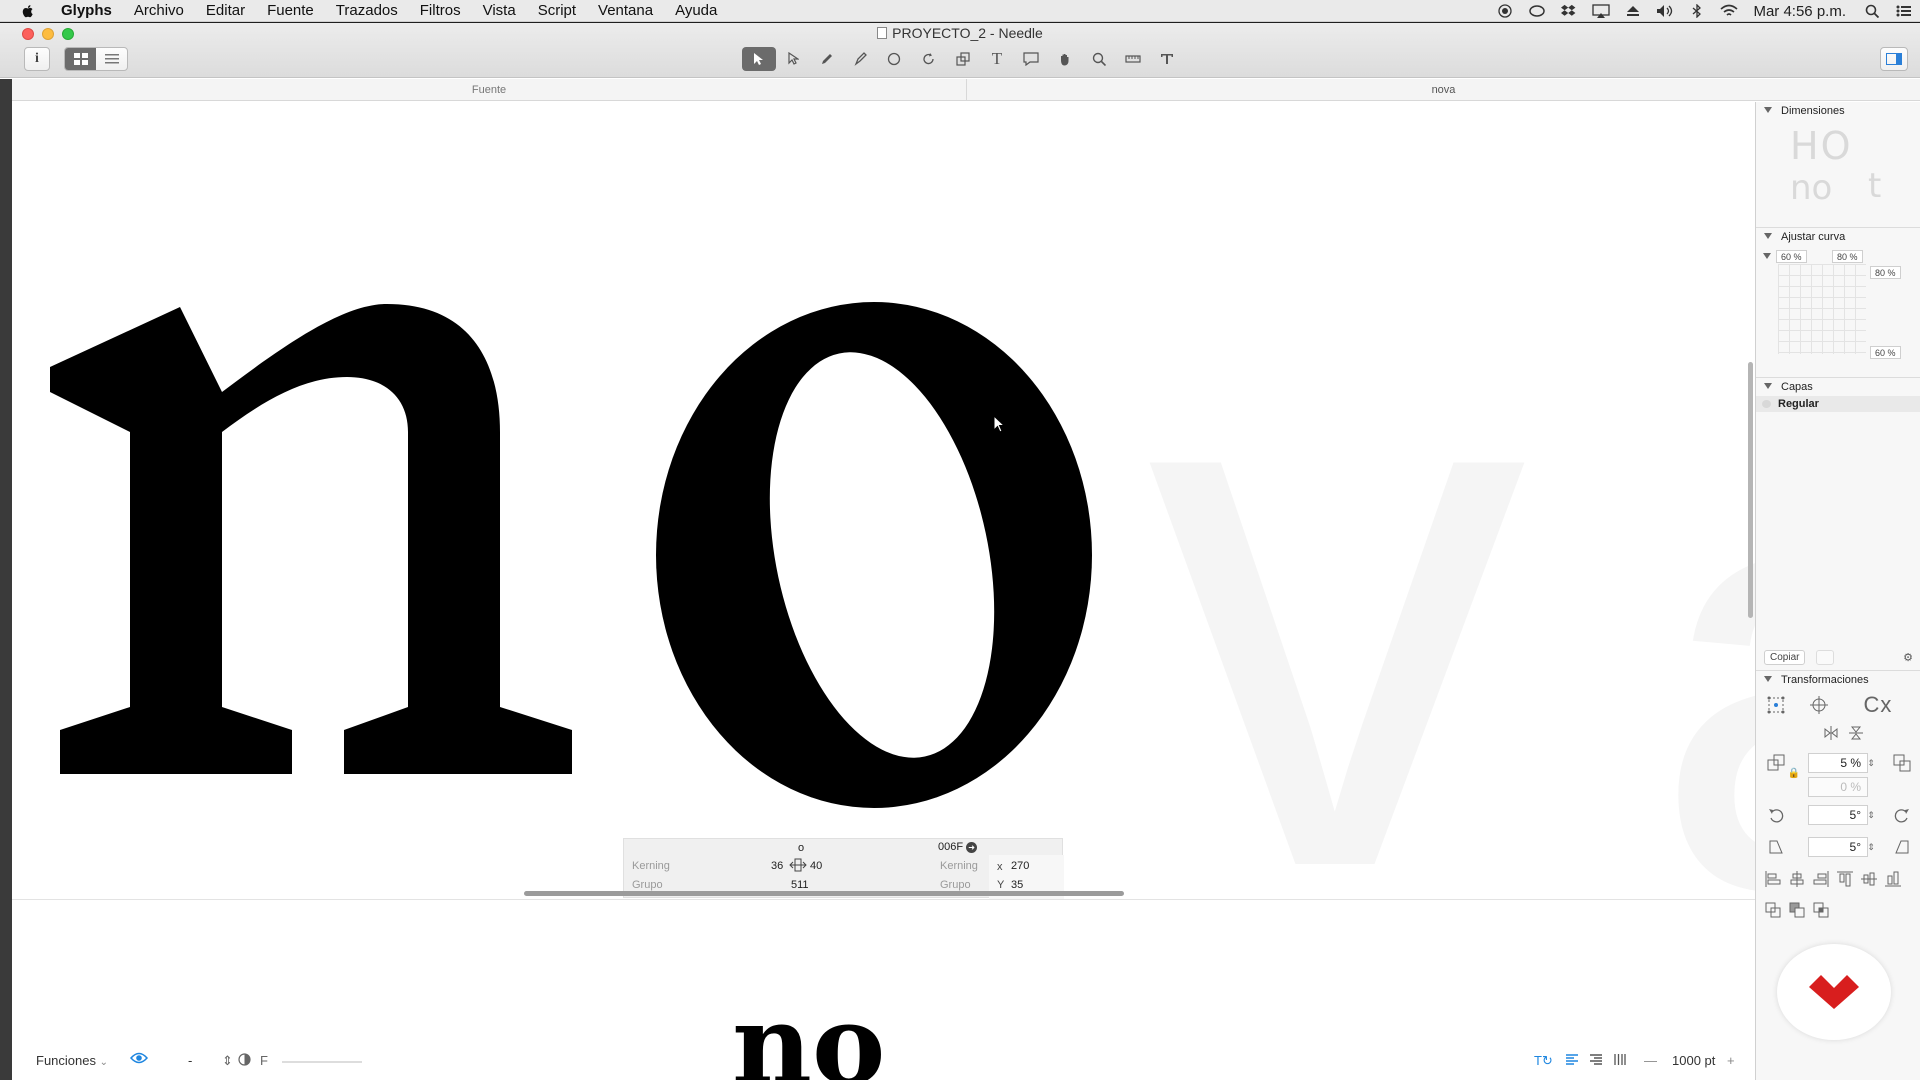 The height and width of the screenshot is (1080, 1920). What do you see at coordinates (827, 59) in the screenshot?
I see `draw-tool-icon` at bounding box center [827, 59].